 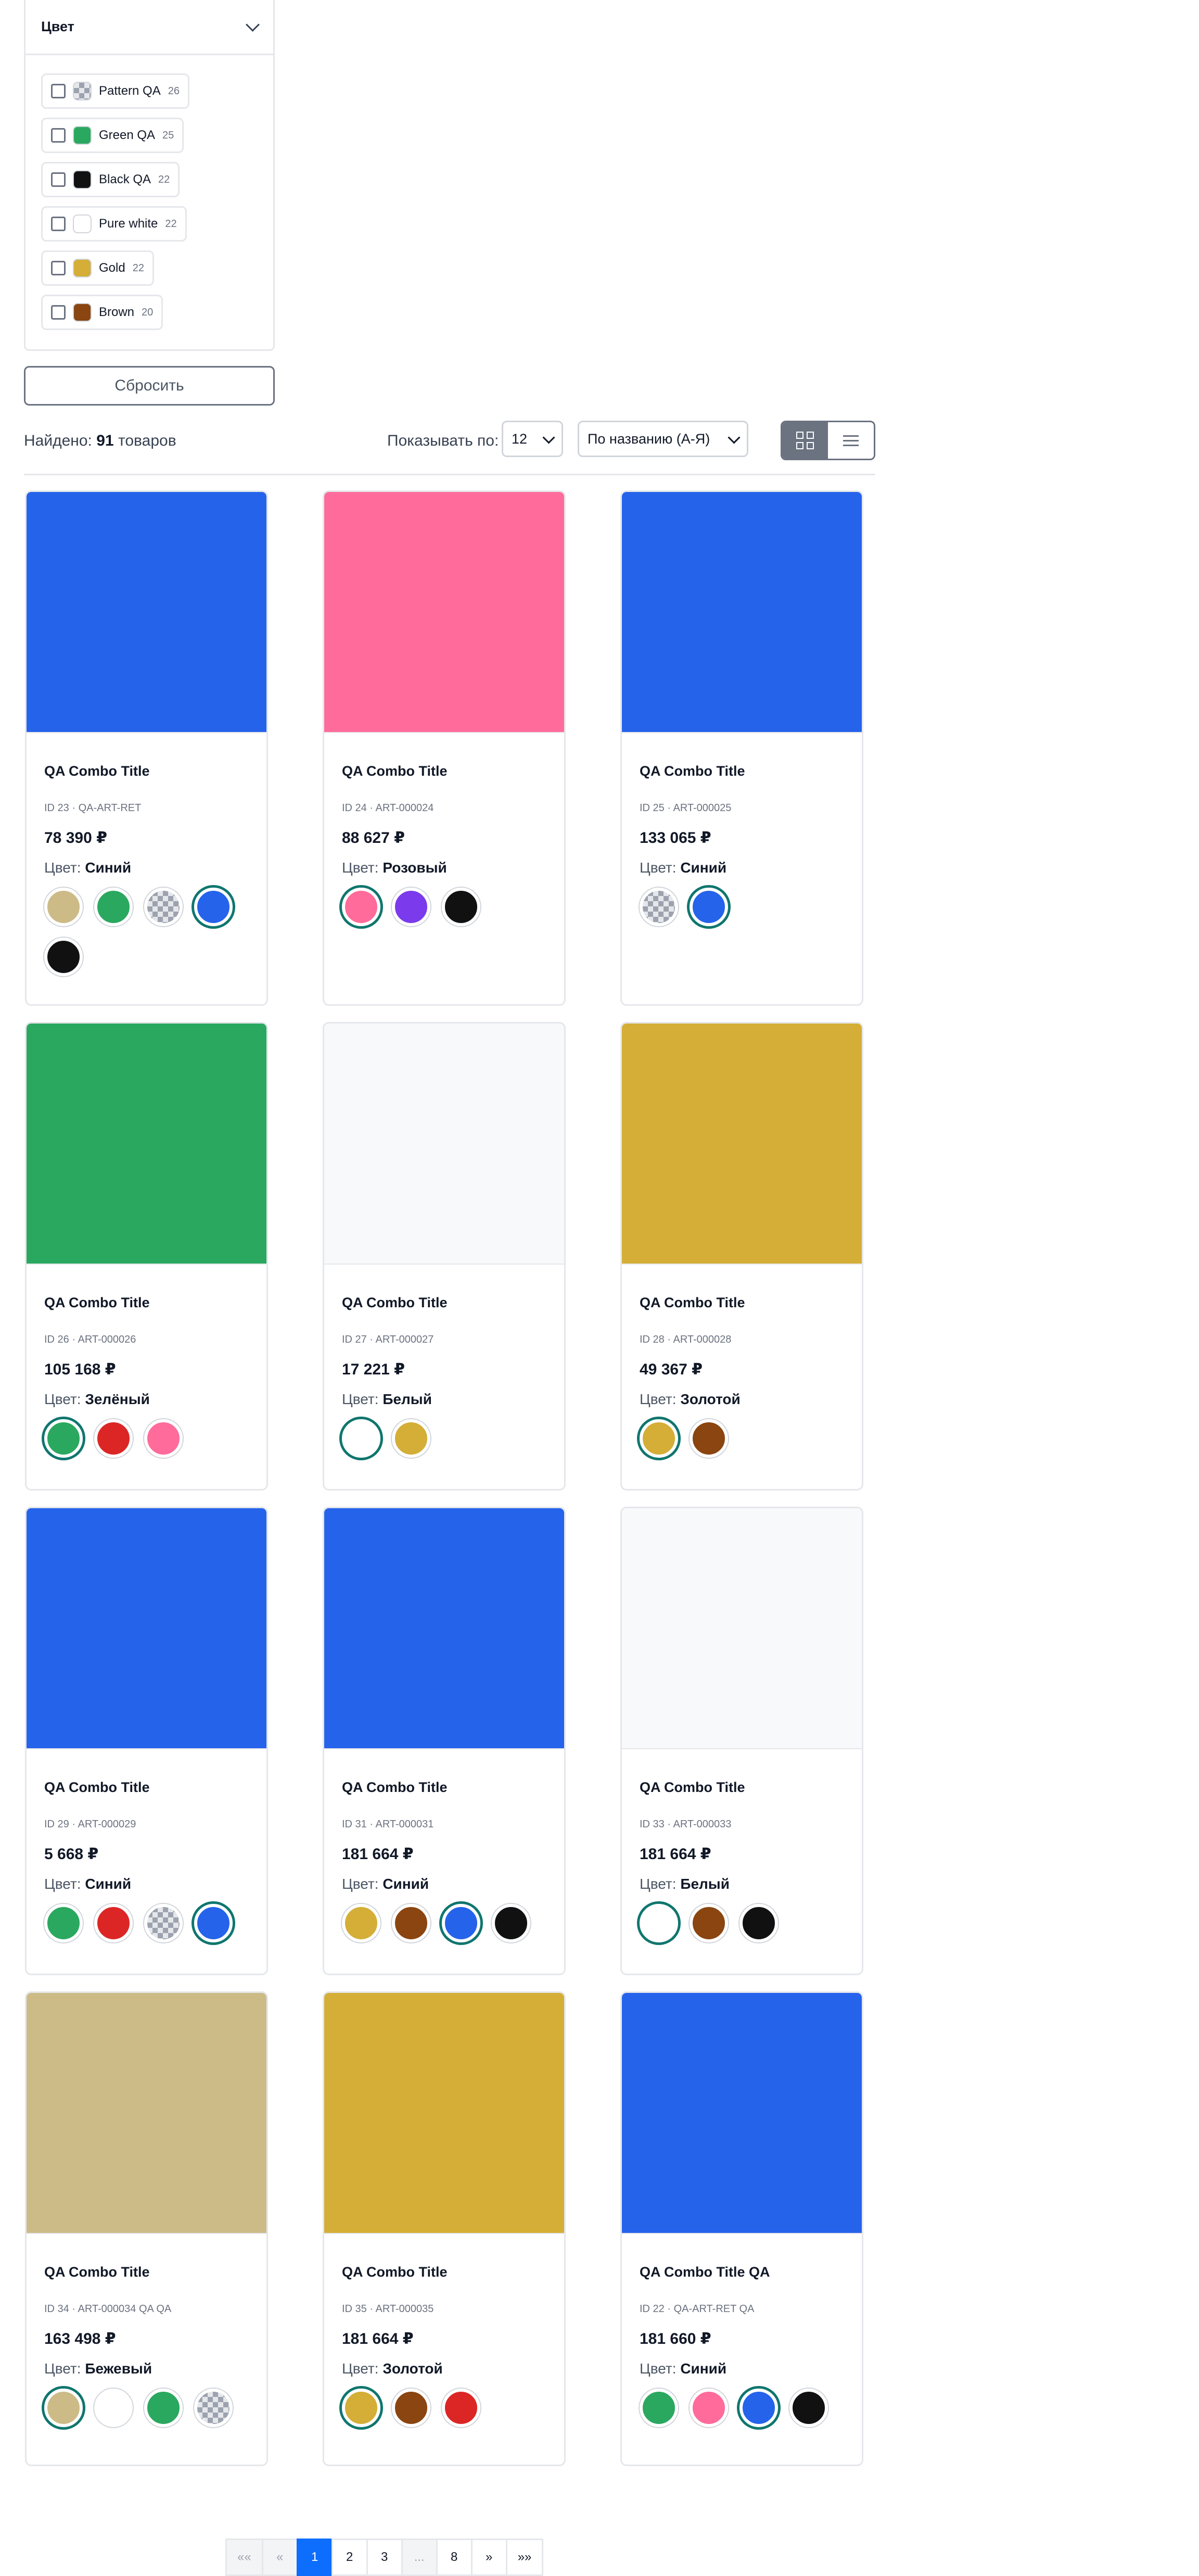 What do you see at coordinates (112, 135) in the screenshot?
I see `color-filter-option: Green QA 25` at bounding box center [112, 135].